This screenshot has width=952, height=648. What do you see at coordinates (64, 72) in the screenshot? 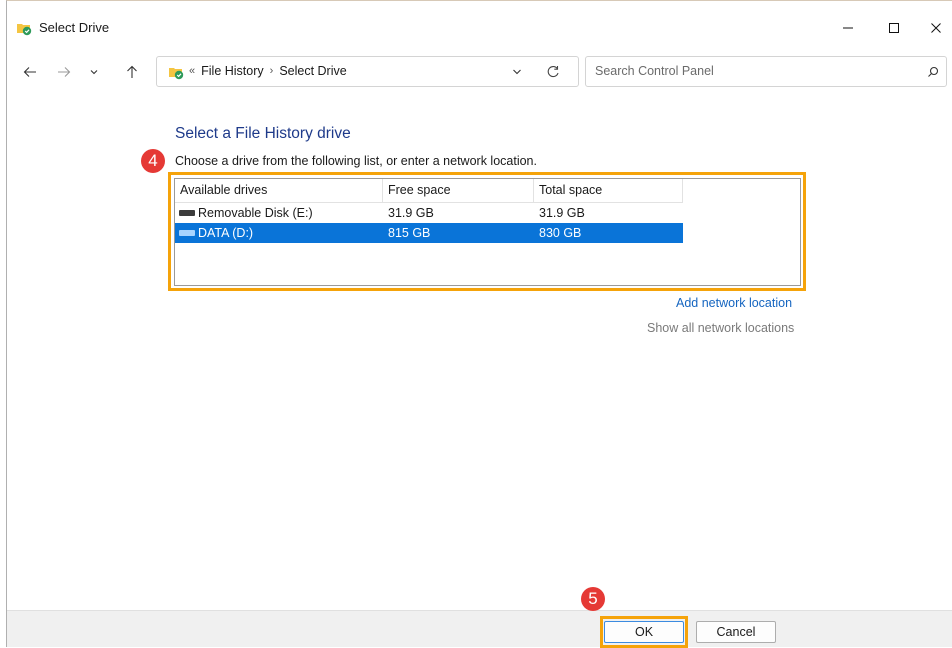
I see `forward-button` at bounding box center [64, 72].